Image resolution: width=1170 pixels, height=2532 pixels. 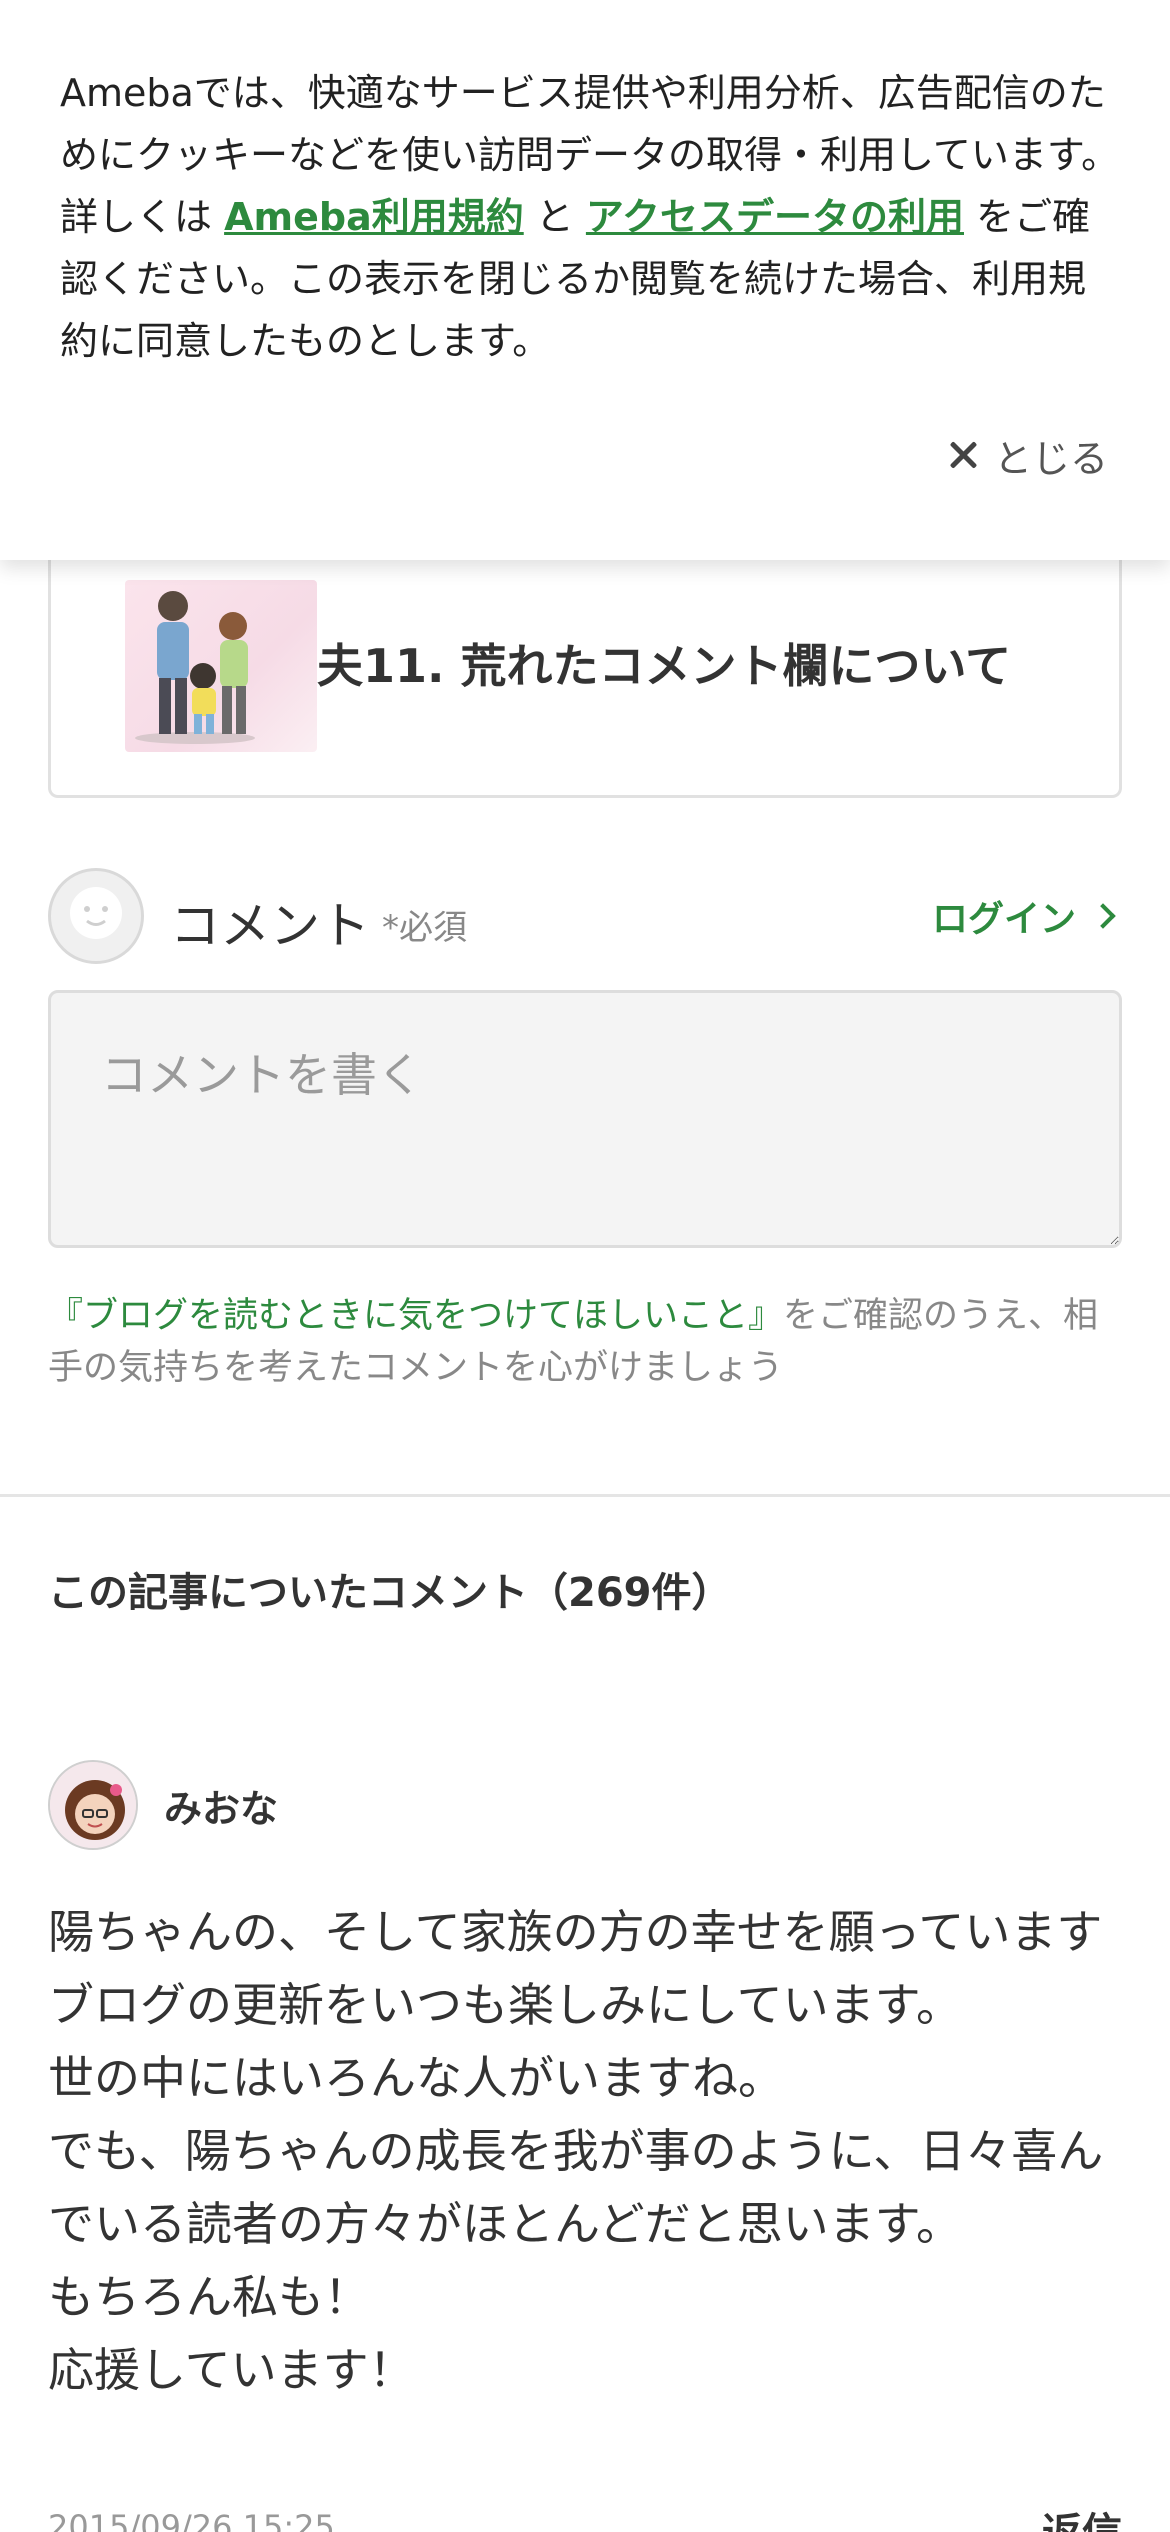 What do you see at coordinates (270, 926) in the screenshot?
I see `comment-label: コメント` at bounding box center [270, 926].